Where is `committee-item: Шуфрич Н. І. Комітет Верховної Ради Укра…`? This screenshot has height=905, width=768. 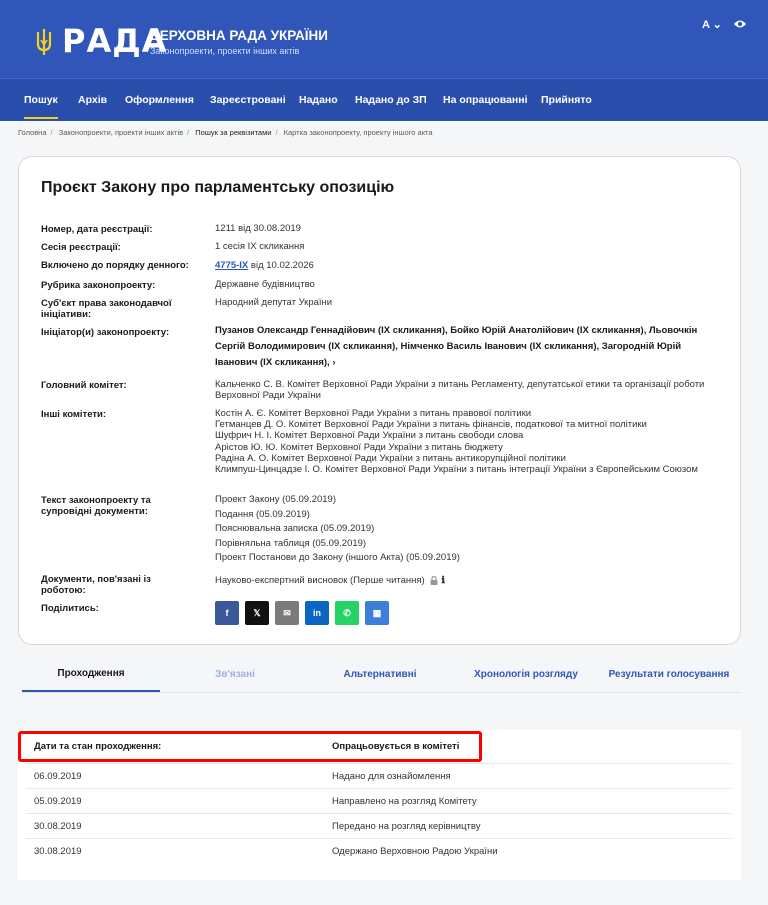
committee-item: Шуфрич Н. І. Комітет Верховної Ради Укра… is located at coordinates (369, 436).